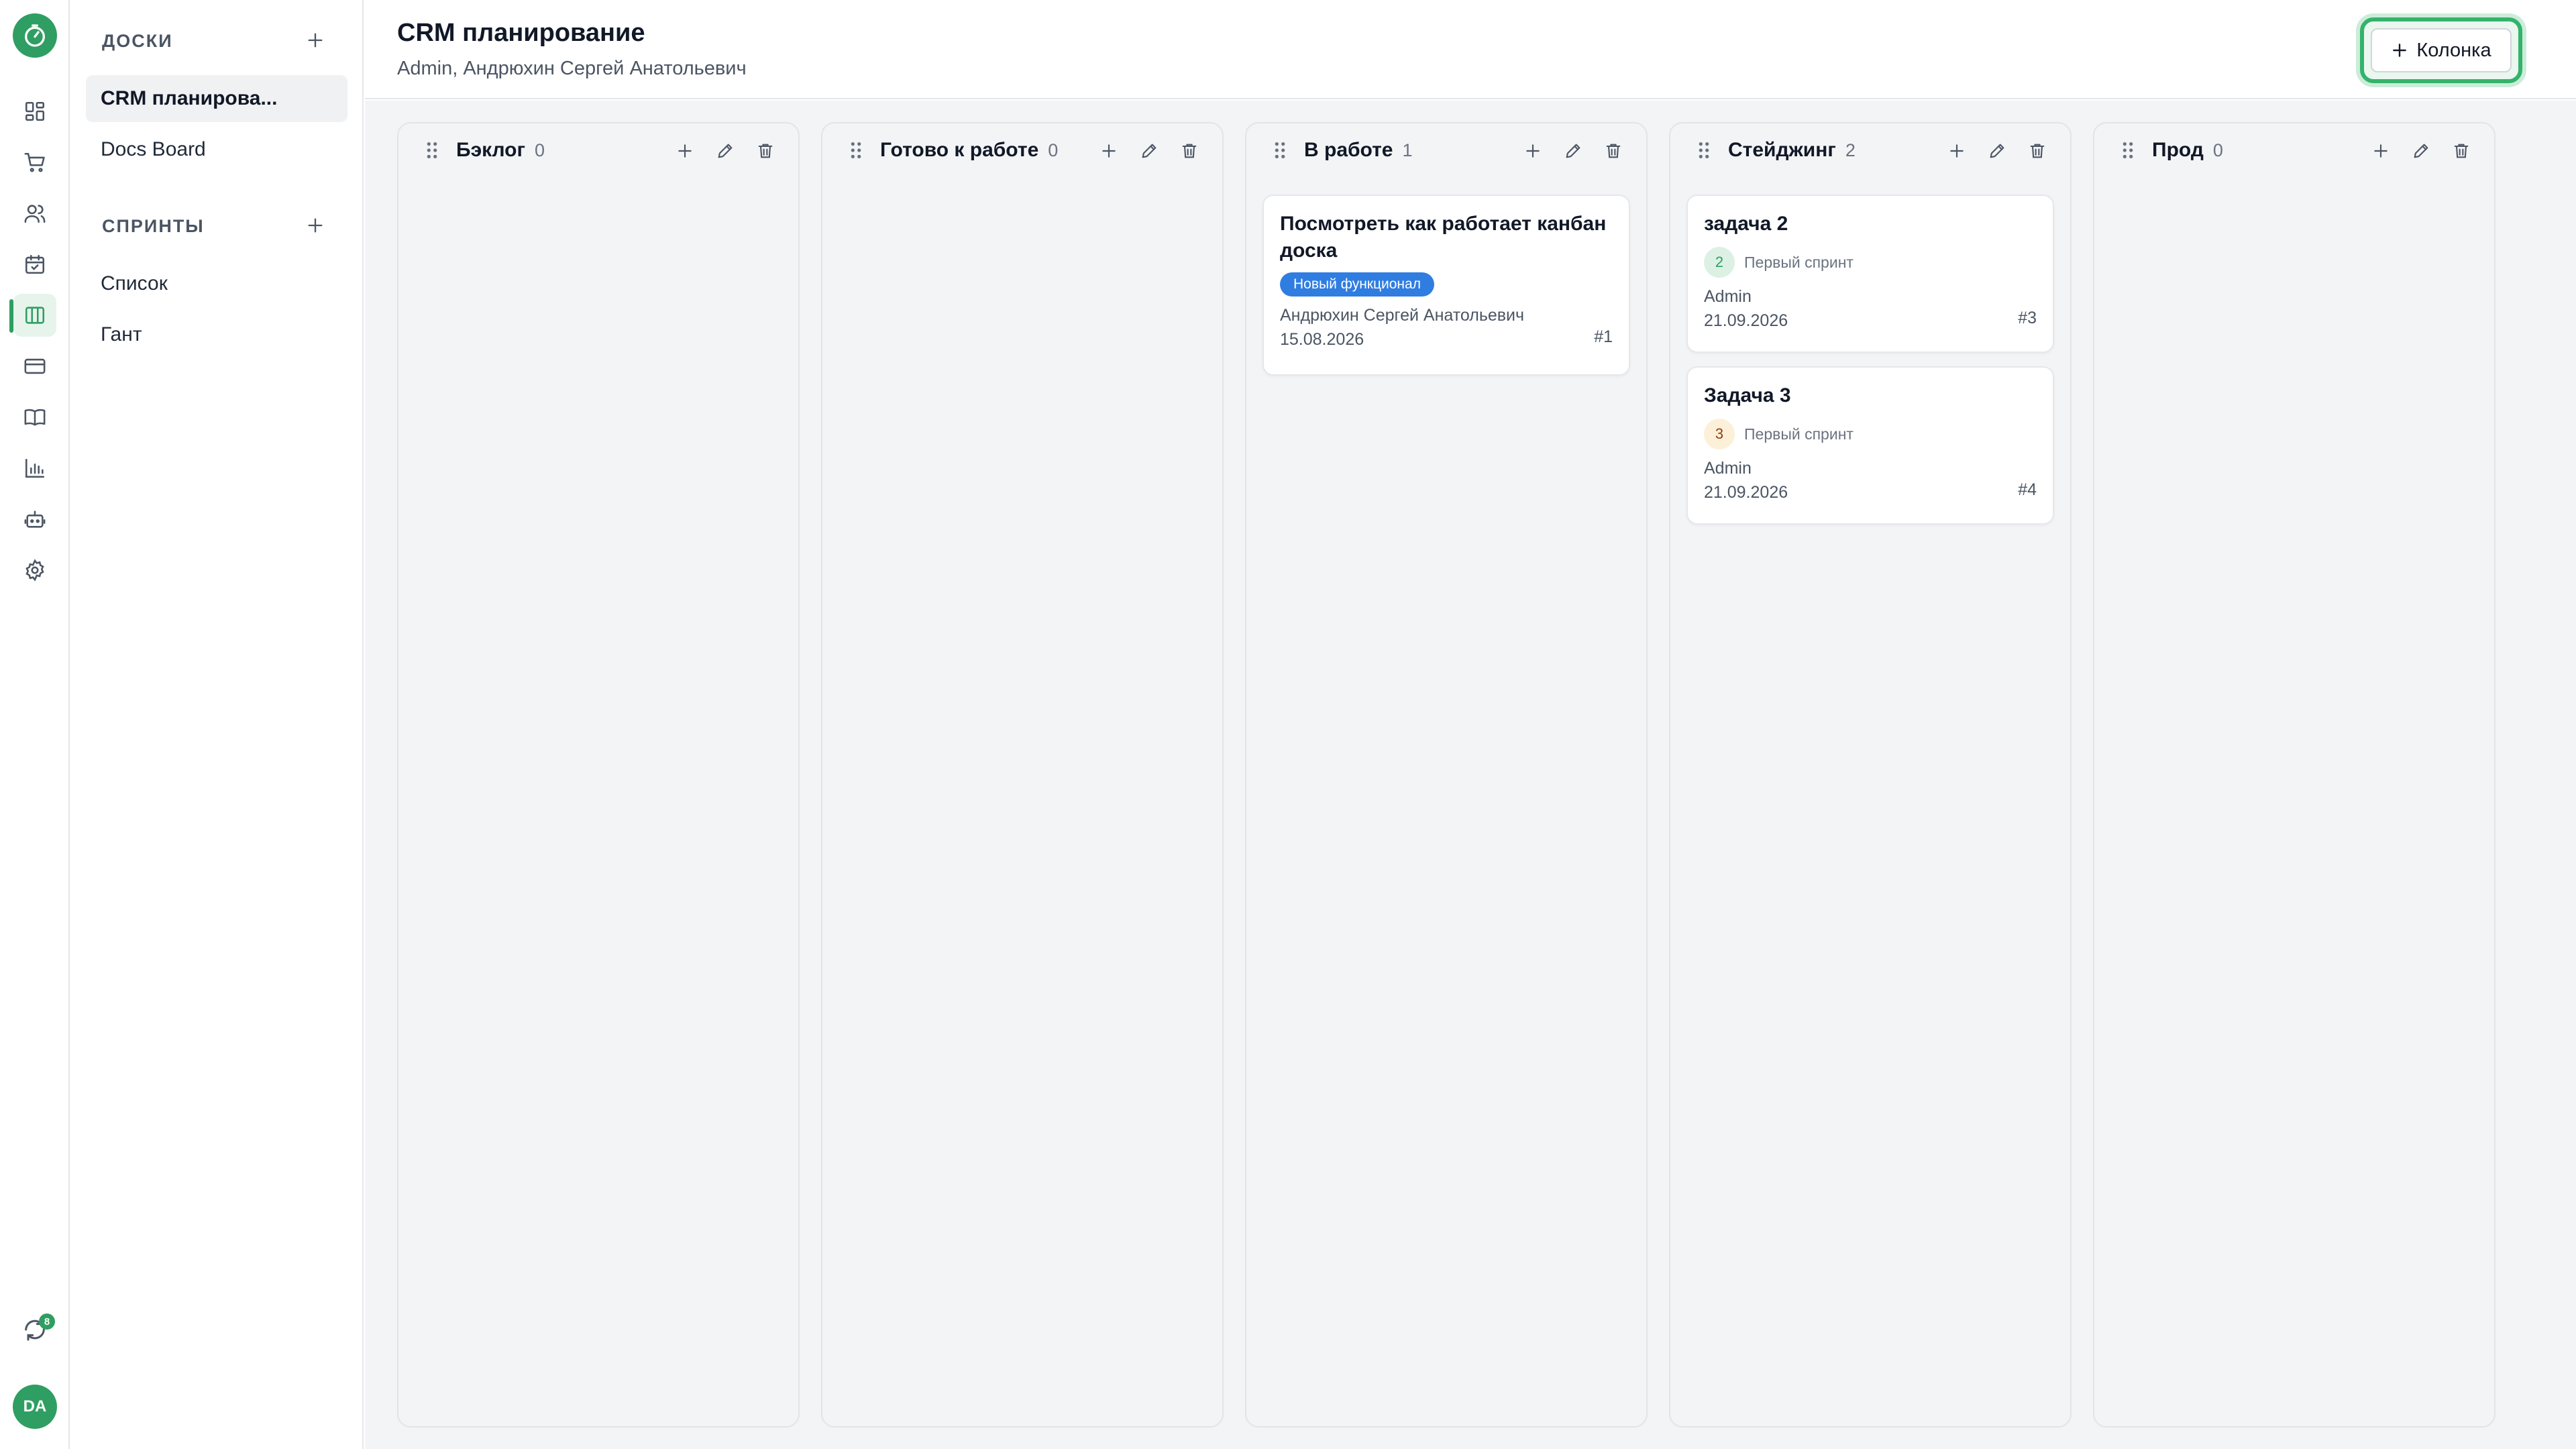 The image size is (2576, 1449). What do you see at coordinates (1603, 336) in the screenshot?
I see `task-id: #1` at bounding box center [1603, 336].